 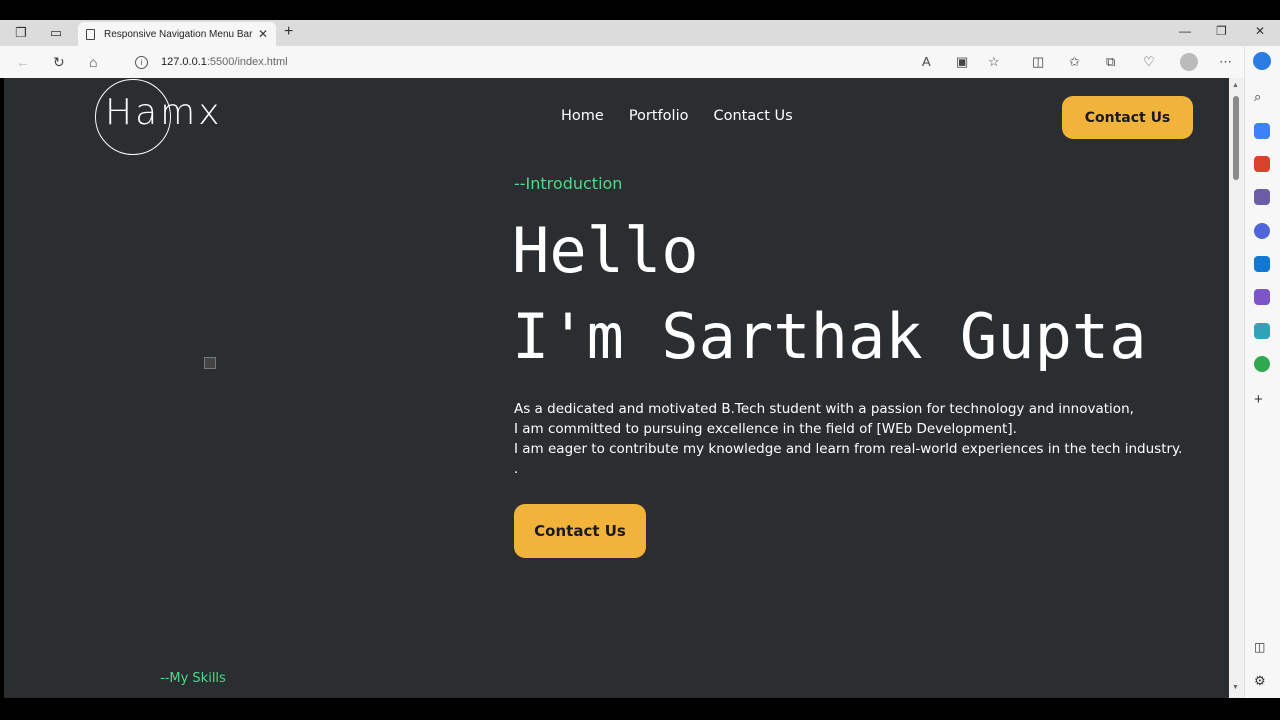 I want to click on main-nav: Home Portfolio Contact Us, so click(x=677, y=116).